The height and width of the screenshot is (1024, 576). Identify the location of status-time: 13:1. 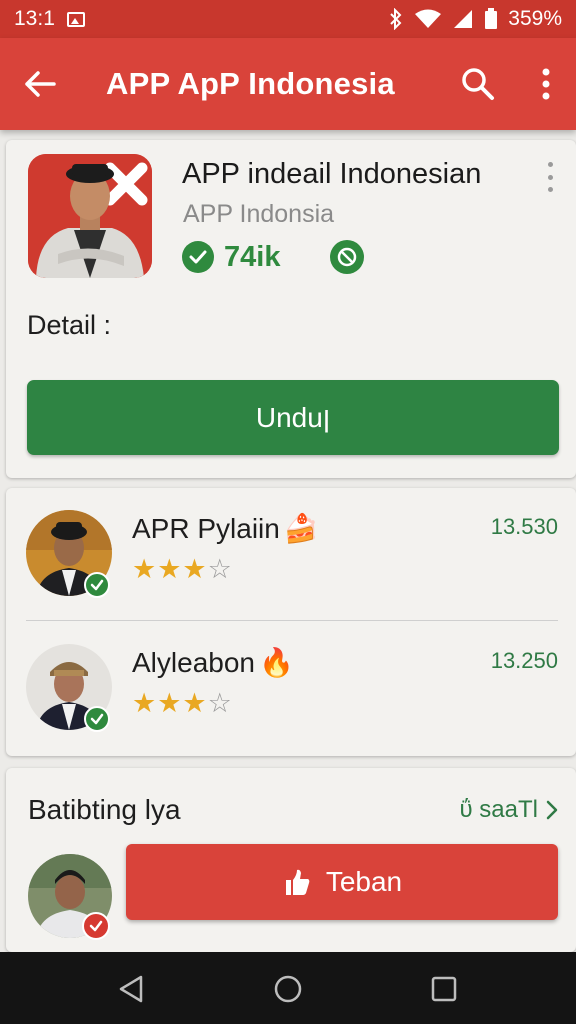
(34, 18).